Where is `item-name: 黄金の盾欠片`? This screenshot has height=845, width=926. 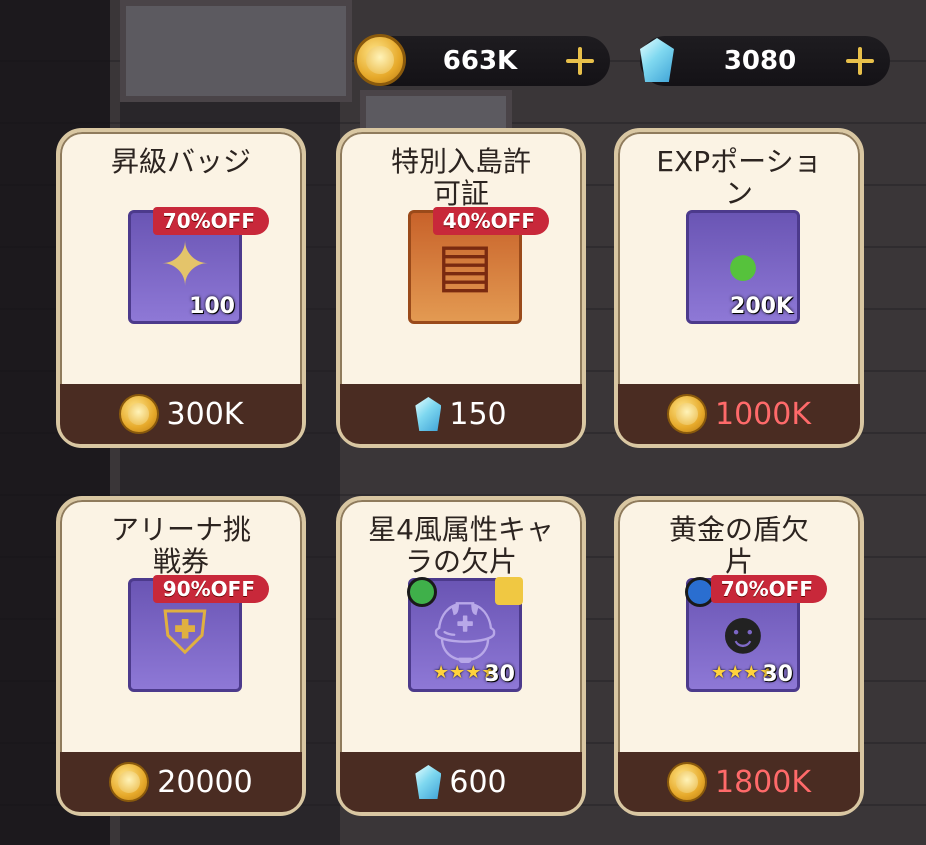
item-name: 黄金の盾欠片 is located at coordinates (739, 546).